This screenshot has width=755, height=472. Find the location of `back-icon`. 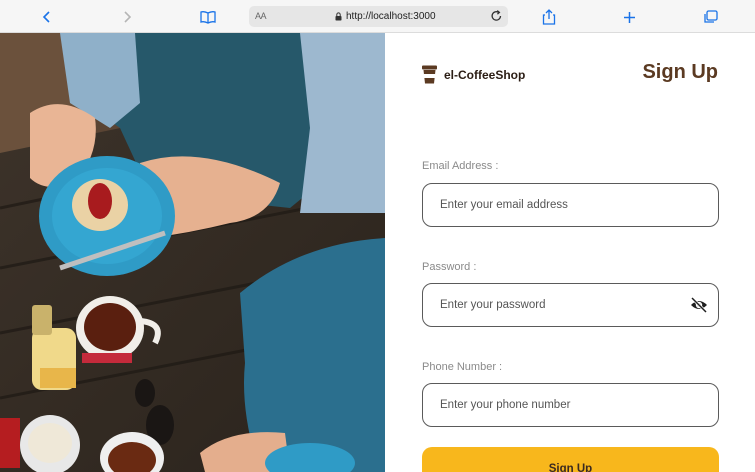

back-icon is located at coordinates (46, 17).